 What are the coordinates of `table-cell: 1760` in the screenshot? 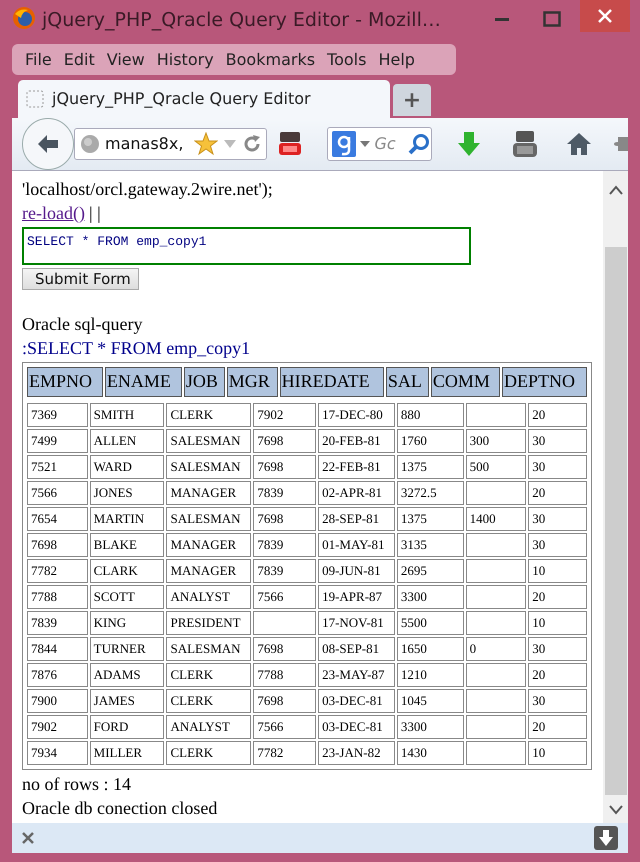 It's located at (430, 440).